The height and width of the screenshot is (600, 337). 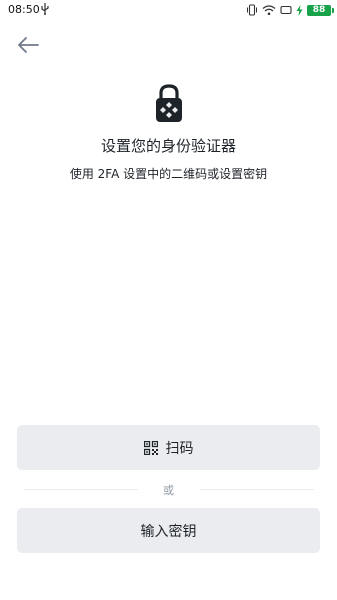 I want to click on enter-key-label: 输入密钥, so click(x=168, y=531).